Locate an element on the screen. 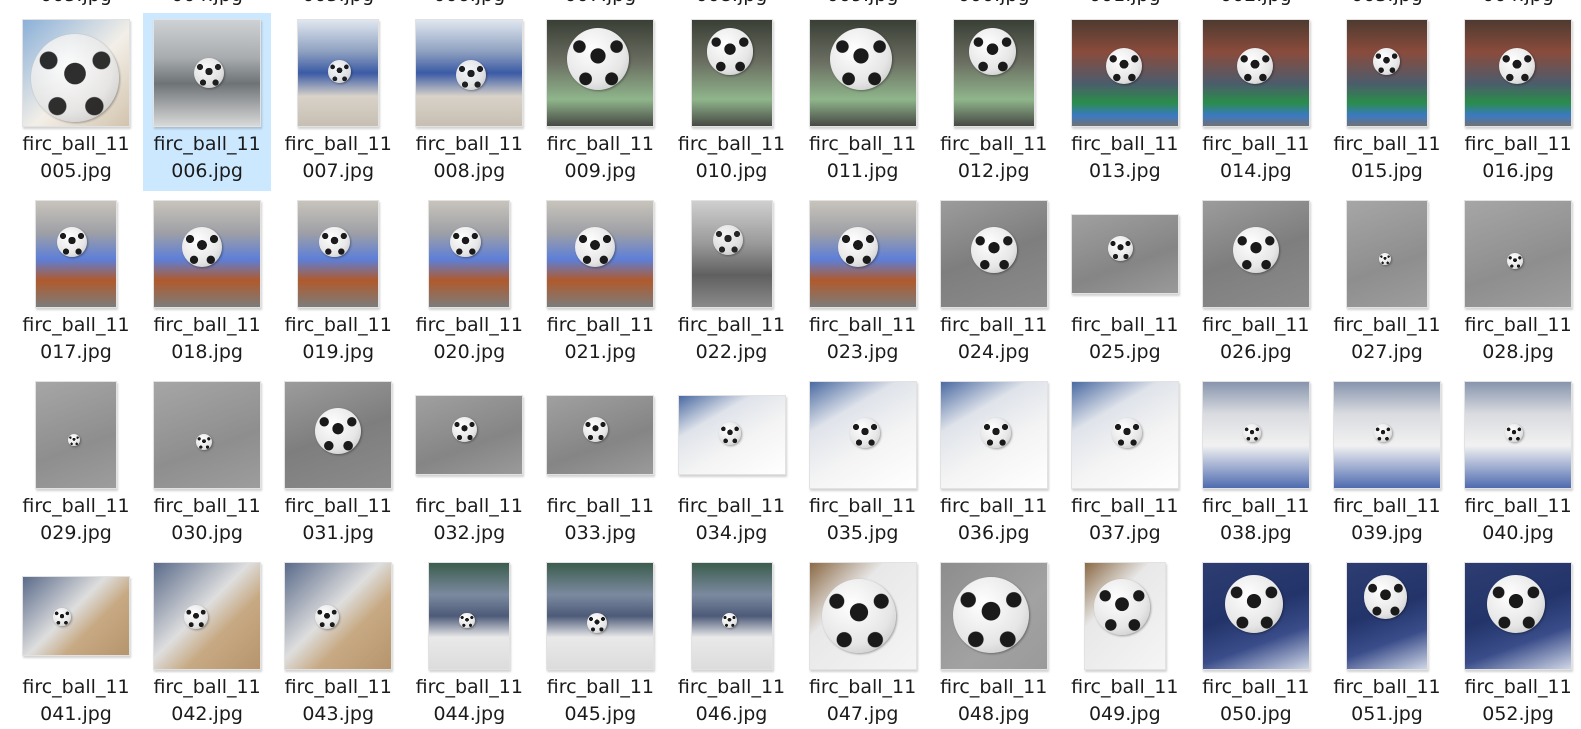 The height and width of the screenshot is (729, 1581). file-tile: firc_ball_11 010.jpg is located at coordinates (732, 102).